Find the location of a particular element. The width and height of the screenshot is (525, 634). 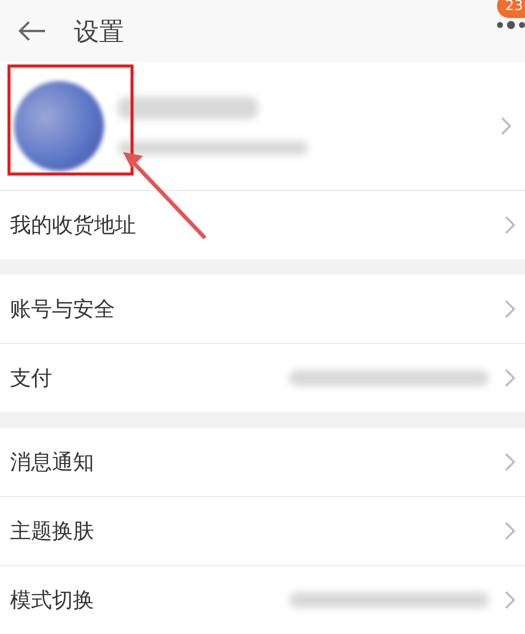

settings-label: 模式切换 is located at coordinates (149, 600).